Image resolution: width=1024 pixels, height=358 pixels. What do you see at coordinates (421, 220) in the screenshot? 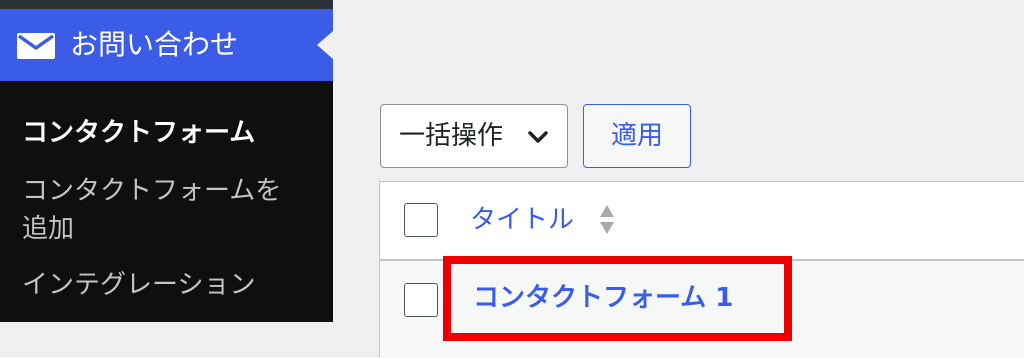
I see `select-all-checkbox` at bounding box center [421, 220].